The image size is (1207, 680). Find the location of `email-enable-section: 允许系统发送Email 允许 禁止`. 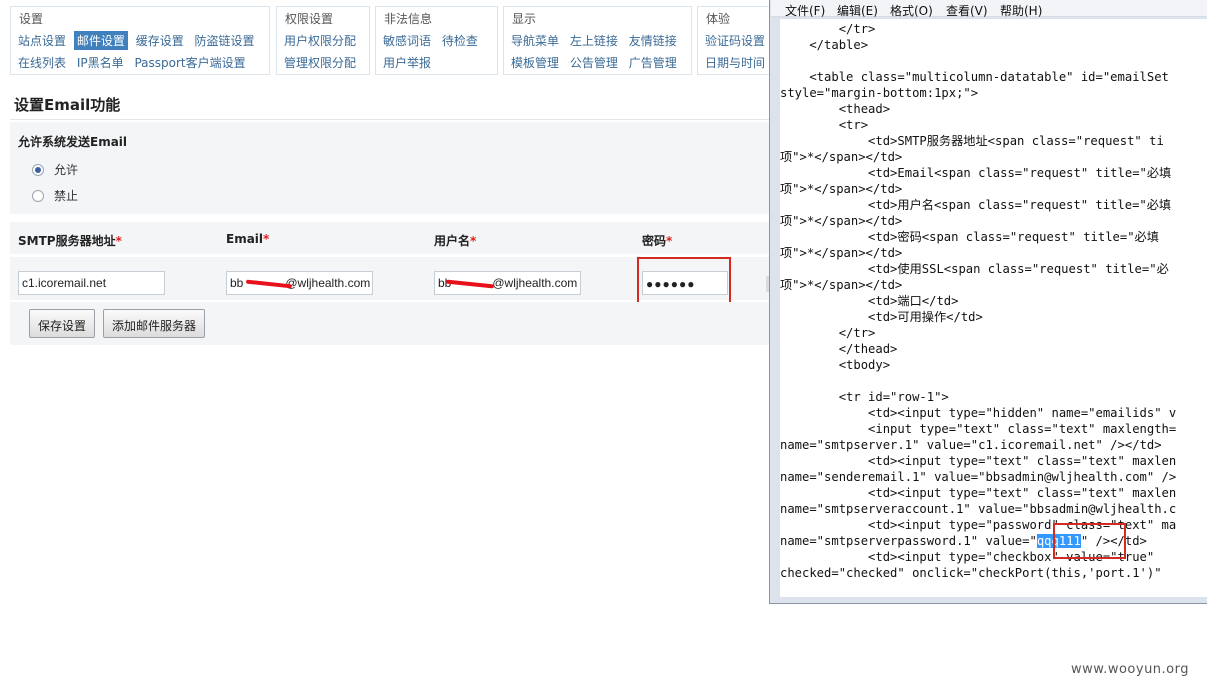

email-enable-section: 允许系统发送Email 允许 禁止 is located at coordinates (390, 168).